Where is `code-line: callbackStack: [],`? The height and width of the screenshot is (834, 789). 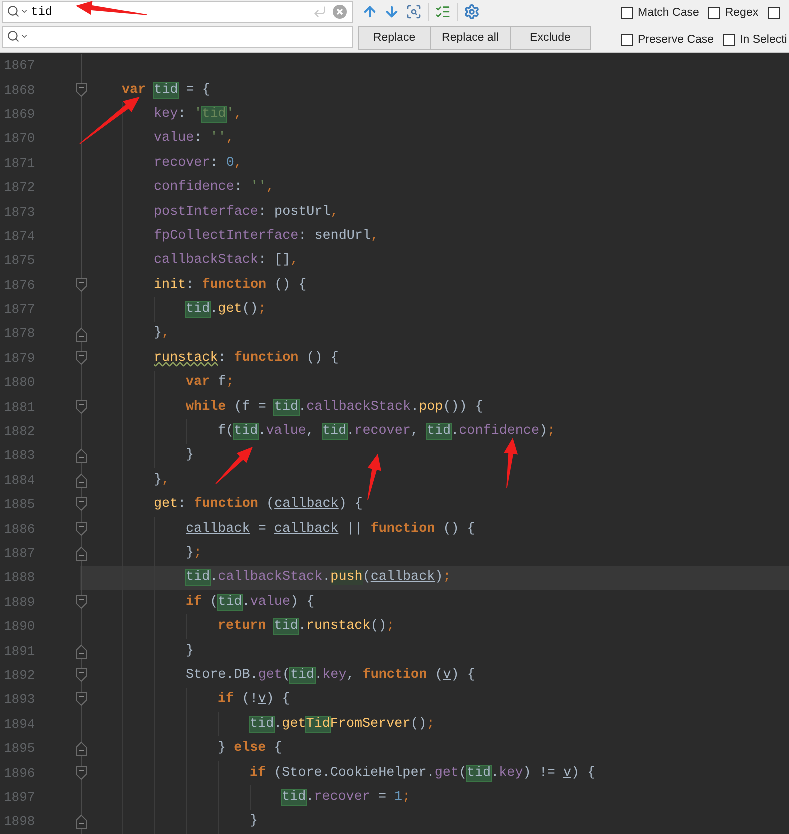
code-line: callbackStack: [], is located at coordinates (226, 260).